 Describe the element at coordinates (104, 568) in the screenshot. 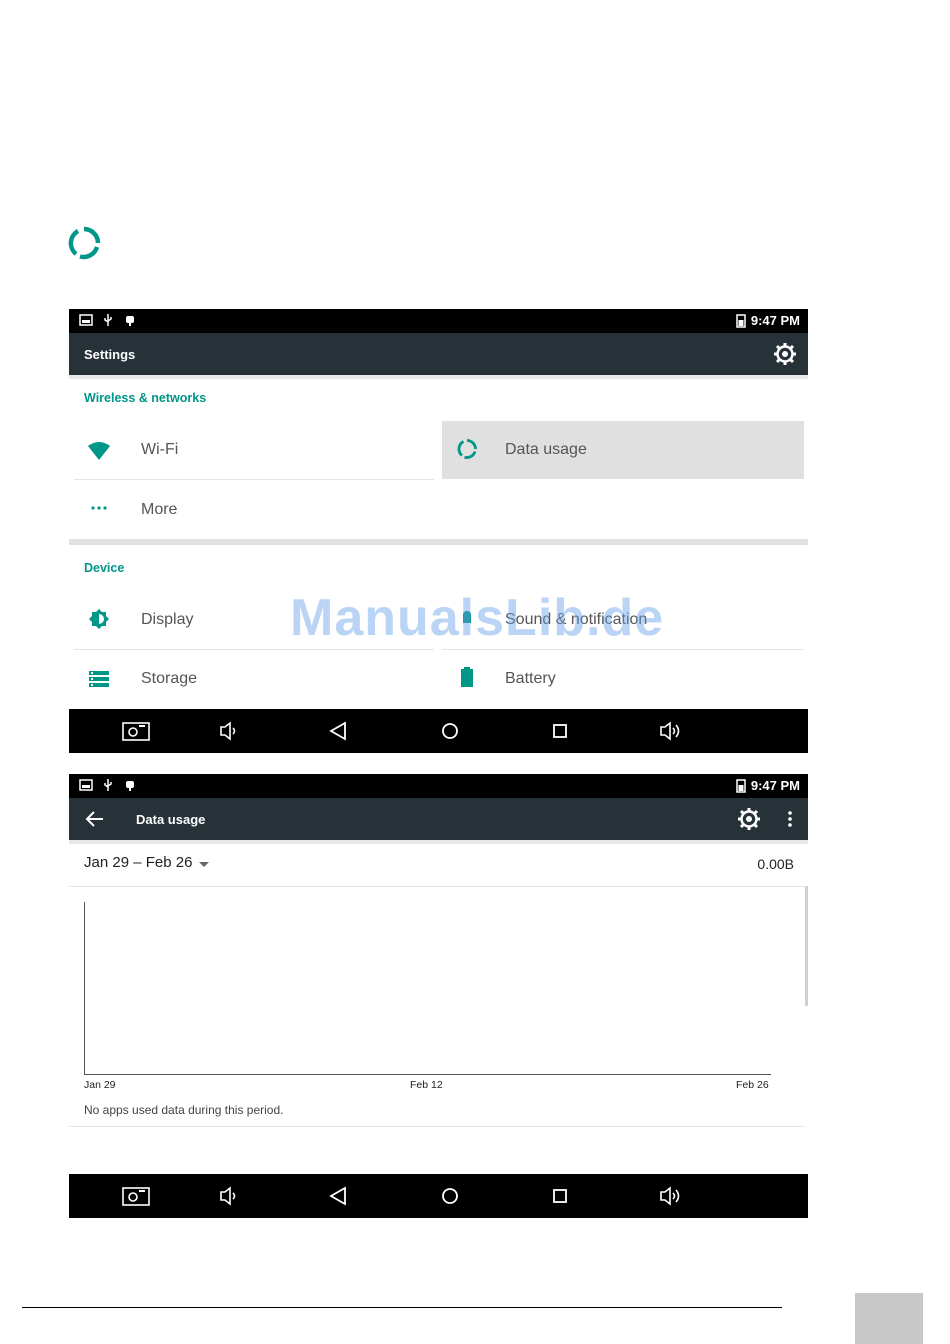

I see `section-header-device: Device` at that location.